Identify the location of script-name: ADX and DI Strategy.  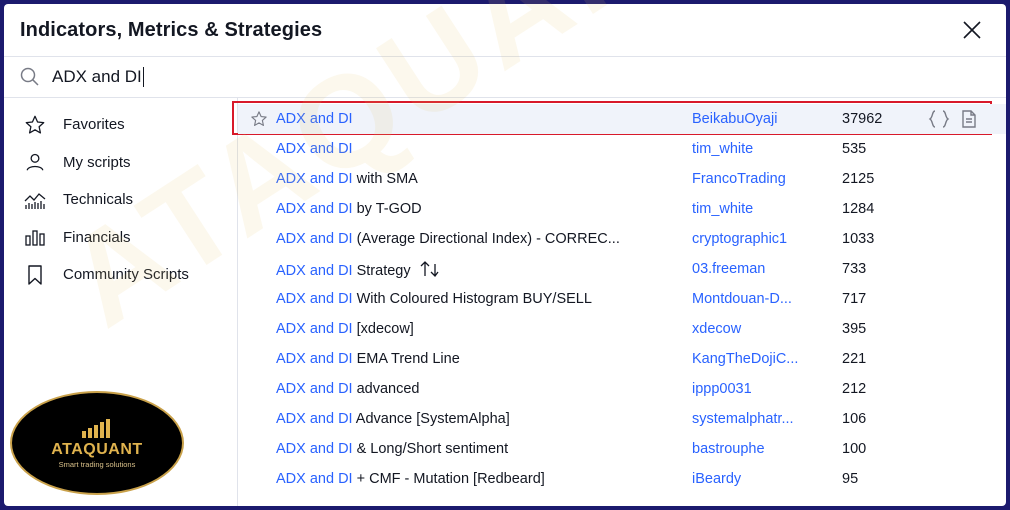
(357, 269).